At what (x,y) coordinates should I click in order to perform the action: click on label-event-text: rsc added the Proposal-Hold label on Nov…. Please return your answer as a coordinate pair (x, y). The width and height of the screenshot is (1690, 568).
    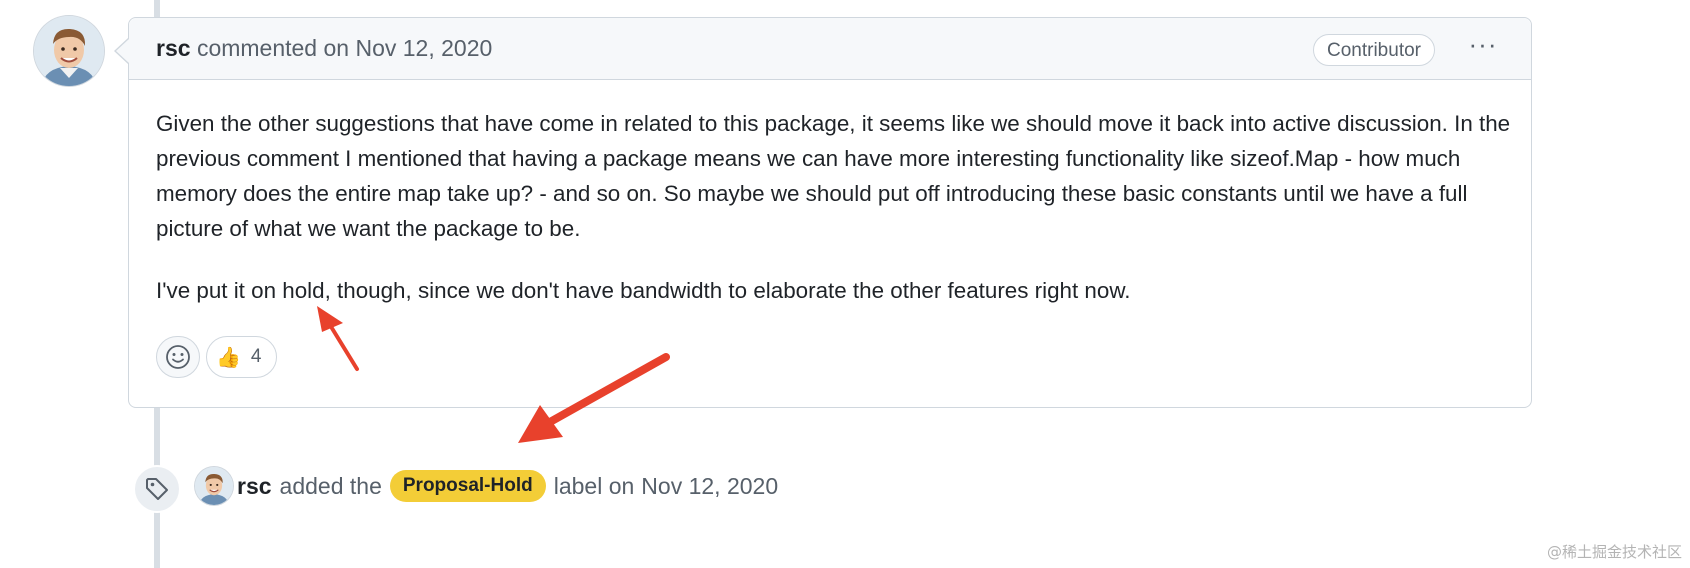
    Looking at the image, I should click on (507, 486).